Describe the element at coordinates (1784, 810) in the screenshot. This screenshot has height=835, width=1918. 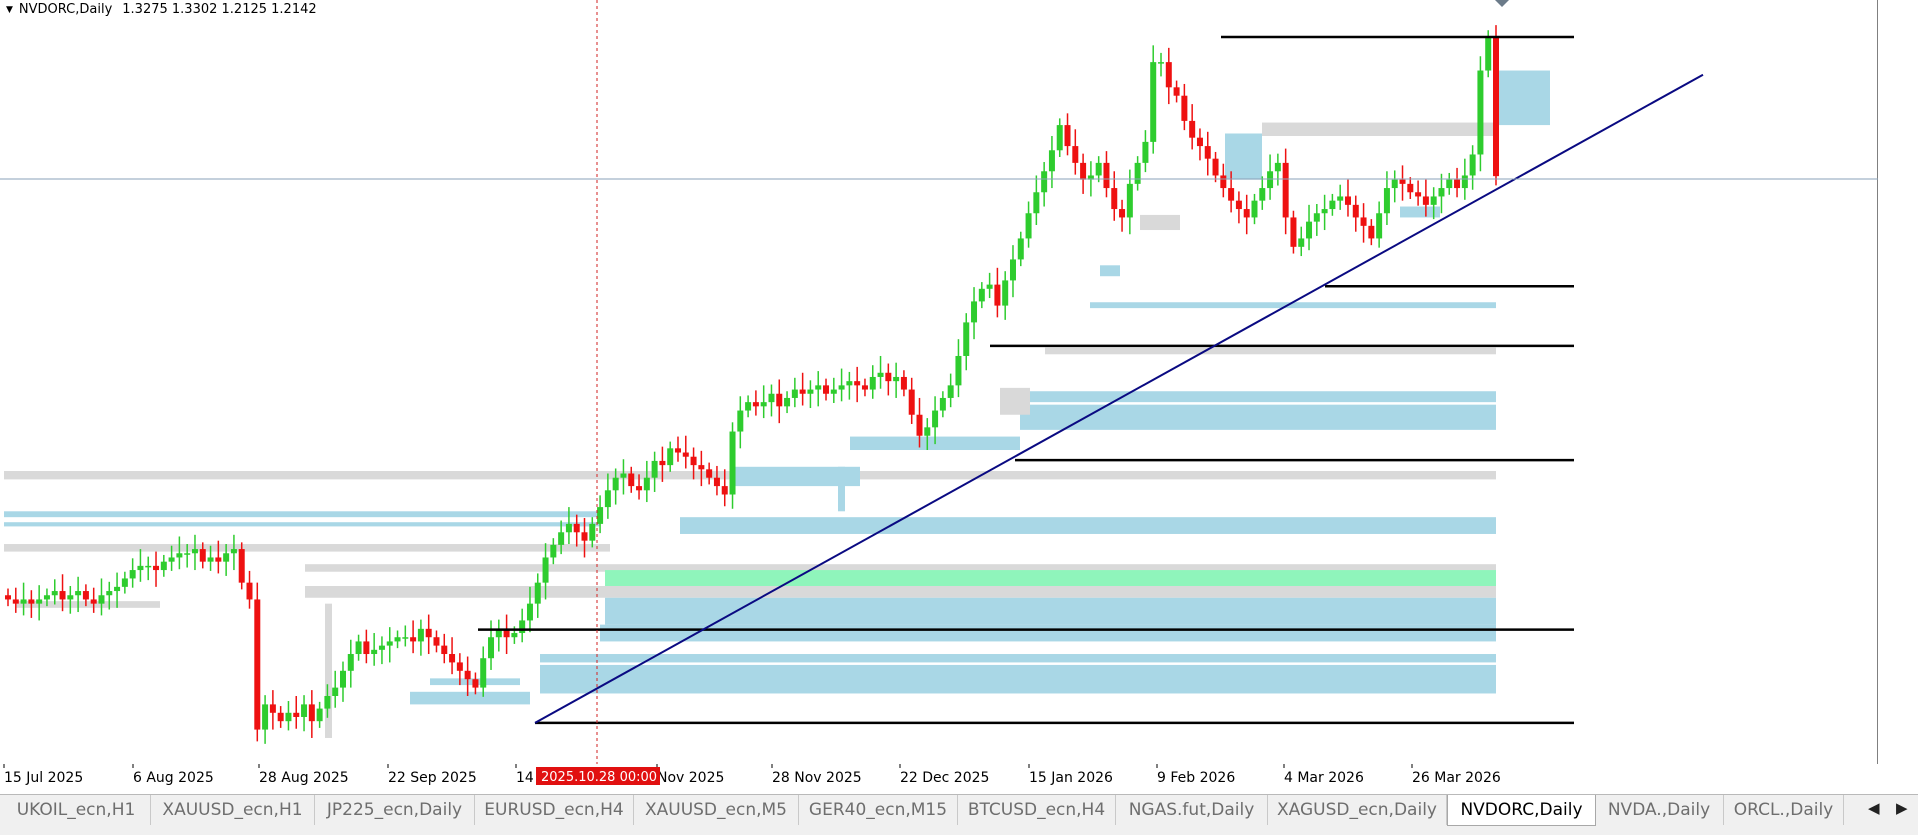
I see `tab-orcl-daily: ORCL.,Daily` at that location.